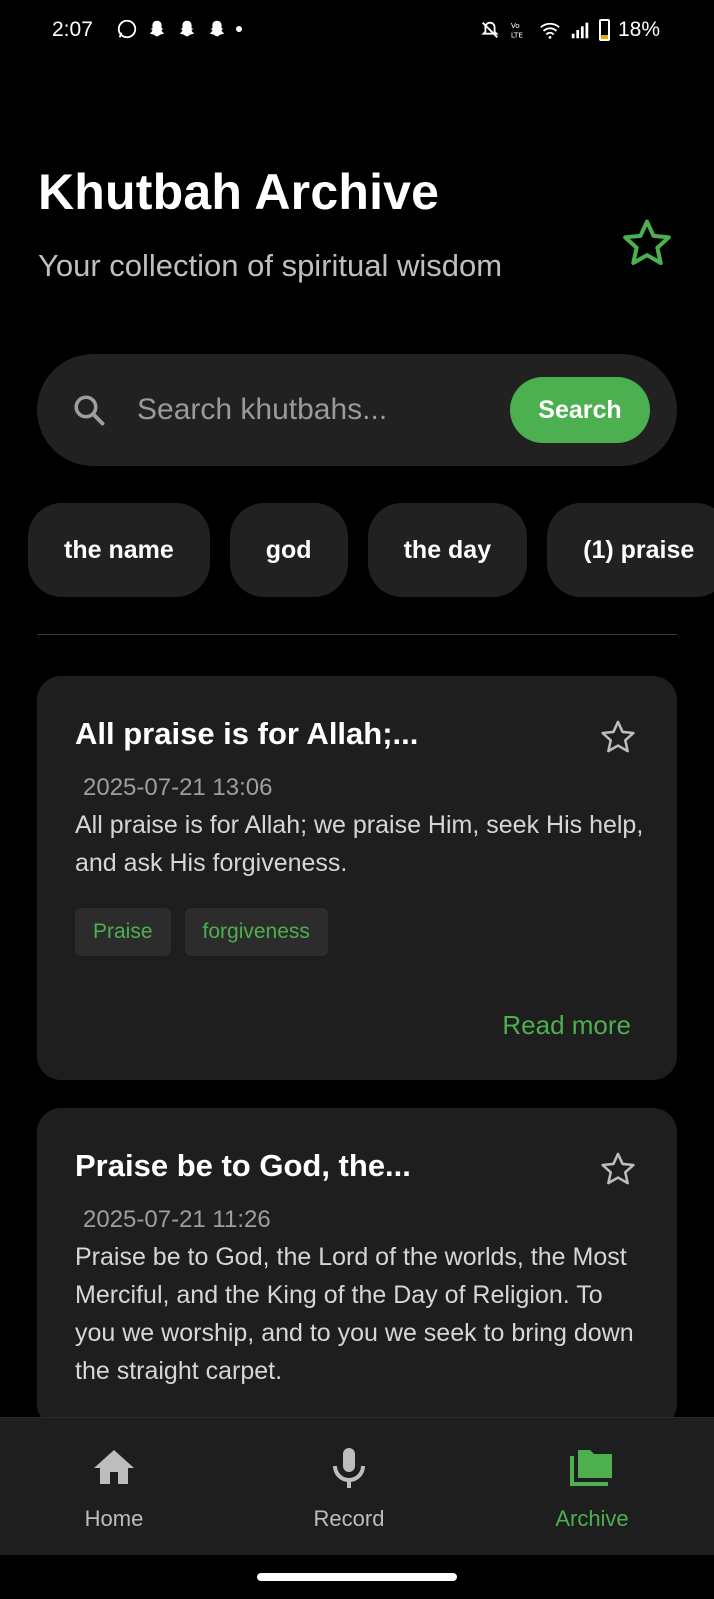  I want to click on search-bar: Search, so click(357, 410).